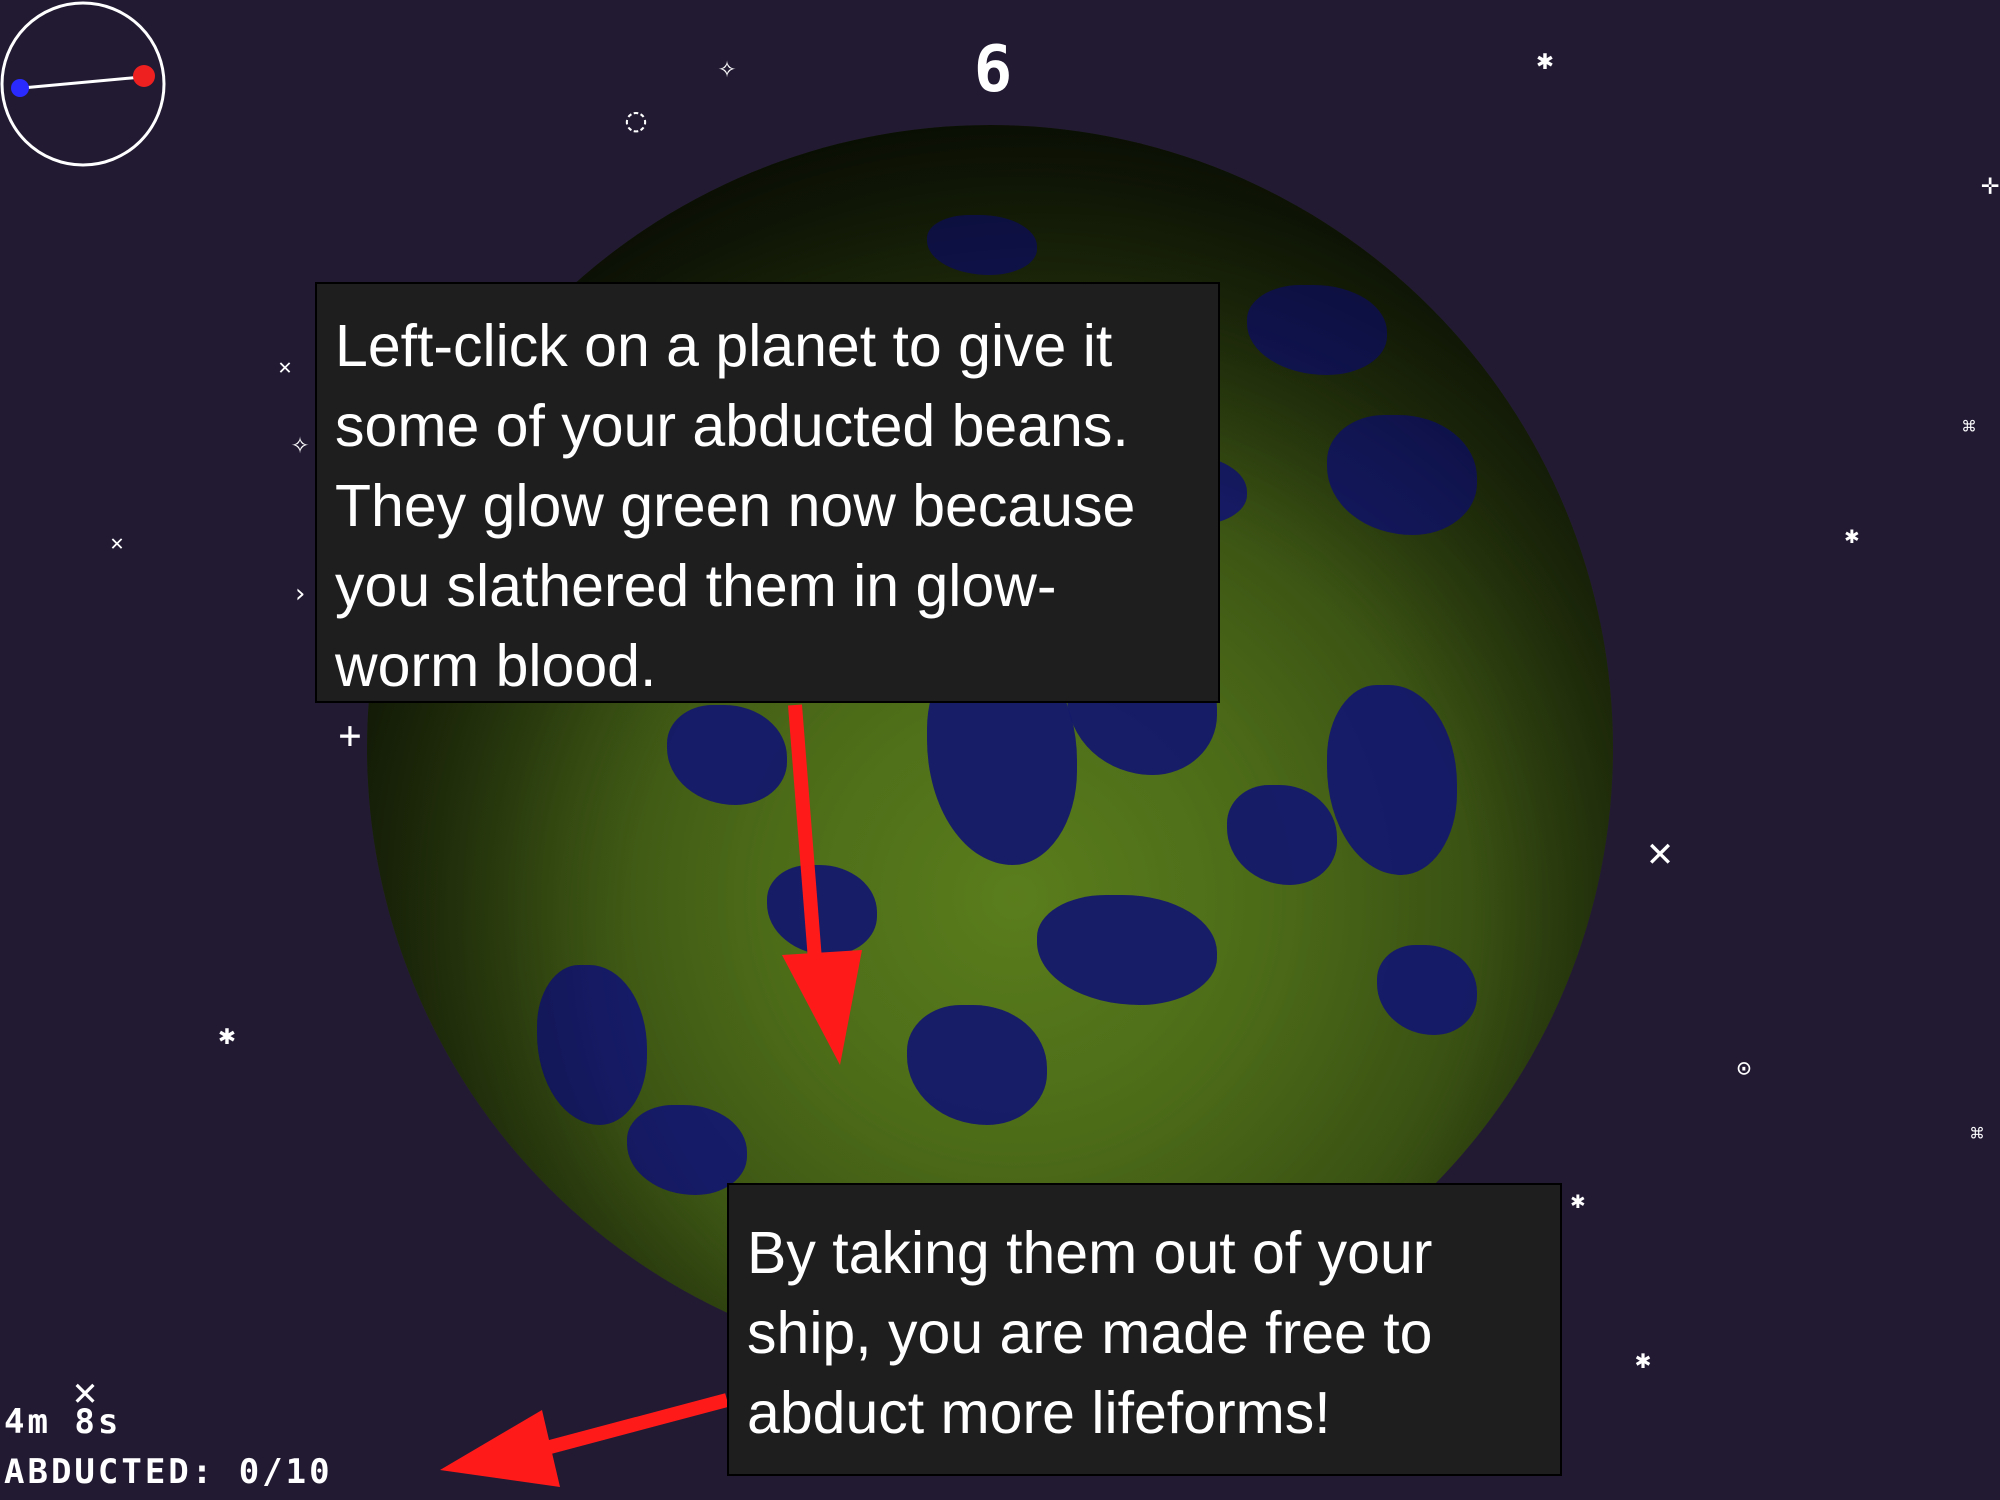  I want to click on score-display: 6, so click(993, 70).